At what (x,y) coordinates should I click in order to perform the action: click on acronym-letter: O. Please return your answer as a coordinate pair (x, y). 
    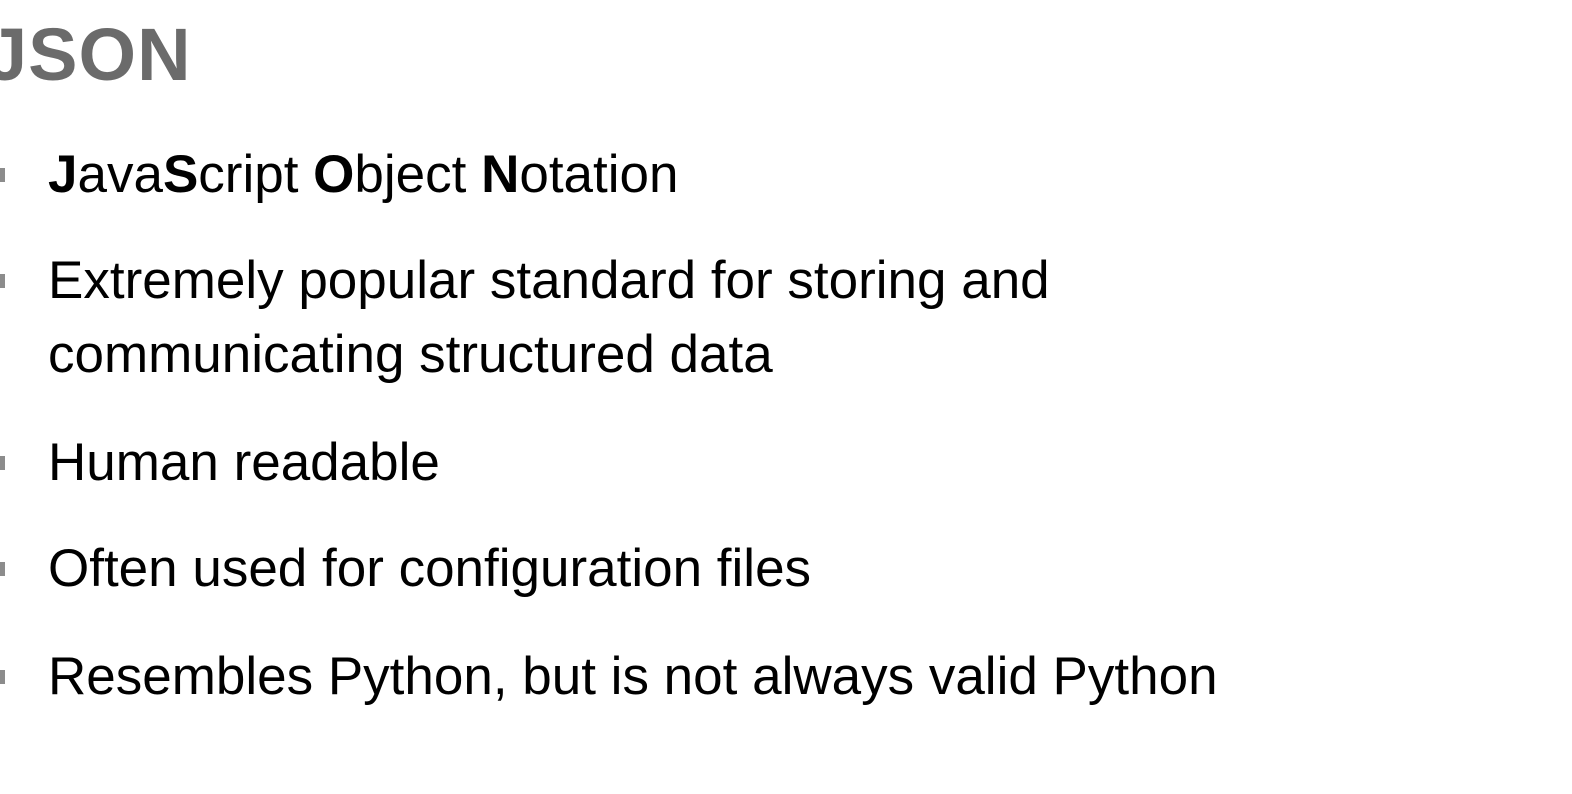
    Looking at the image, I should click on (334, 174).